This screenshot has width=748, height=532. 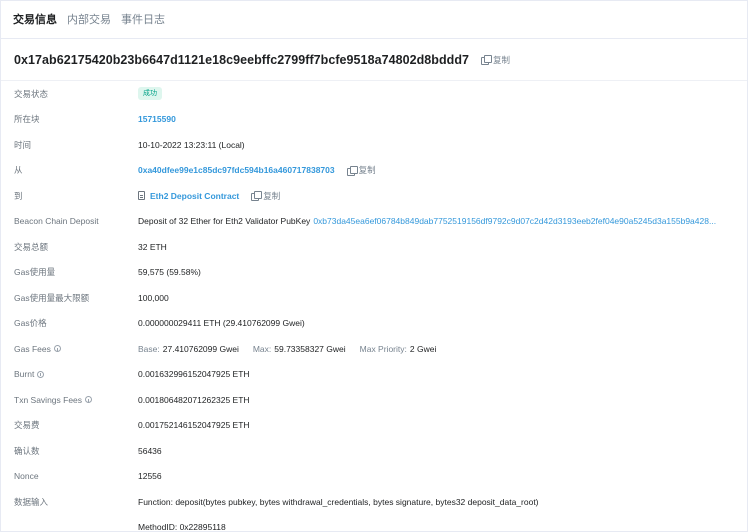 What do you see at coordinates (18, 170) in the screenshot?
I see `from-label: 从` at bounding box center [18, 170].